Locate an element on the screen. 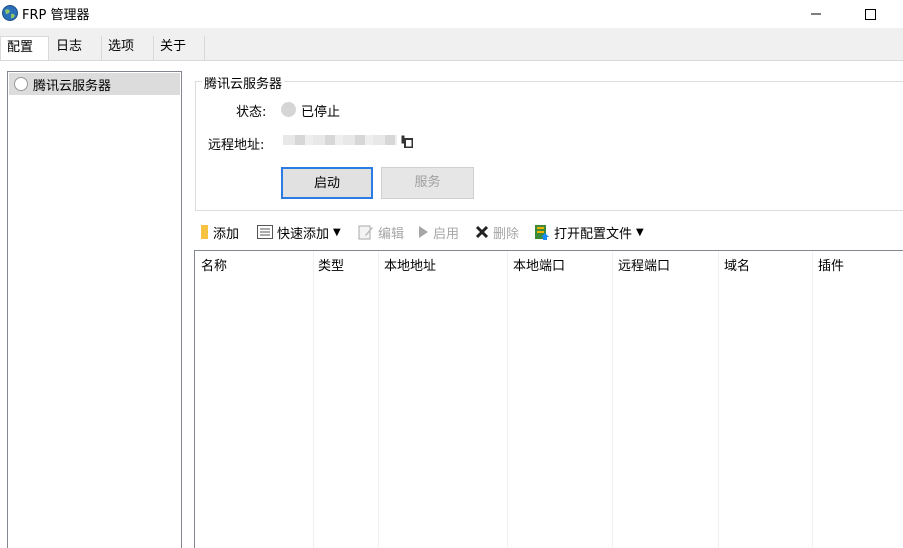 The height and width of the screenshot is (548, 903). add-label: 添加 is located at coordinates (226, 234).